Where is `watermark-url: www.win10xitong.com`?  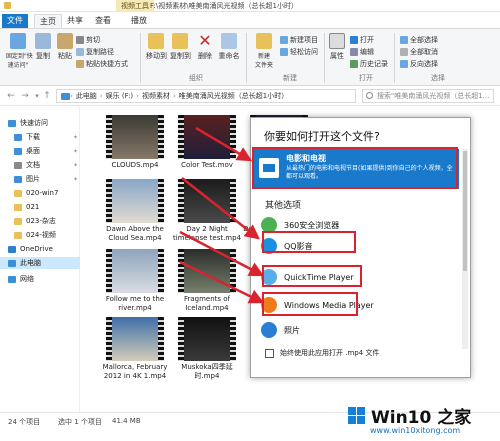
watermark-url: www.win10xitong.com is located at coordinates (415, 430).